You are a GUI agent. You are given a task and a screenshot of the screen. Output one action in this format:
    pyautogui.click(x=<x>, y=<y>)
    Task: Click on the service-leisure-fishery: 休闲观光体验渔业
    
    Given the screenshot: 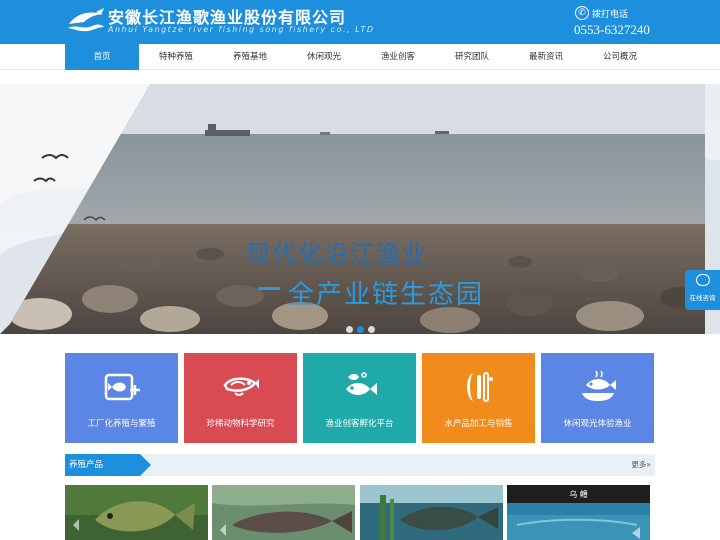 What is the action you would take?
    pyautogui.click(x=597, y=398)
    